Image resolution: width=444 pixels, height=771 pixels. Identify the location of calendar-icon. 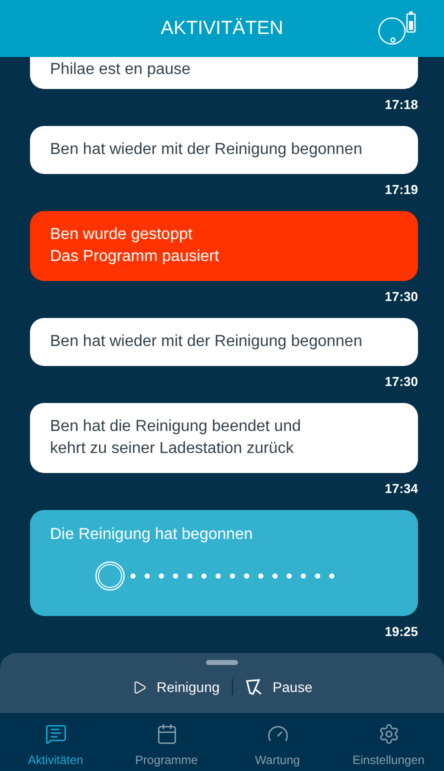
(167, 734).